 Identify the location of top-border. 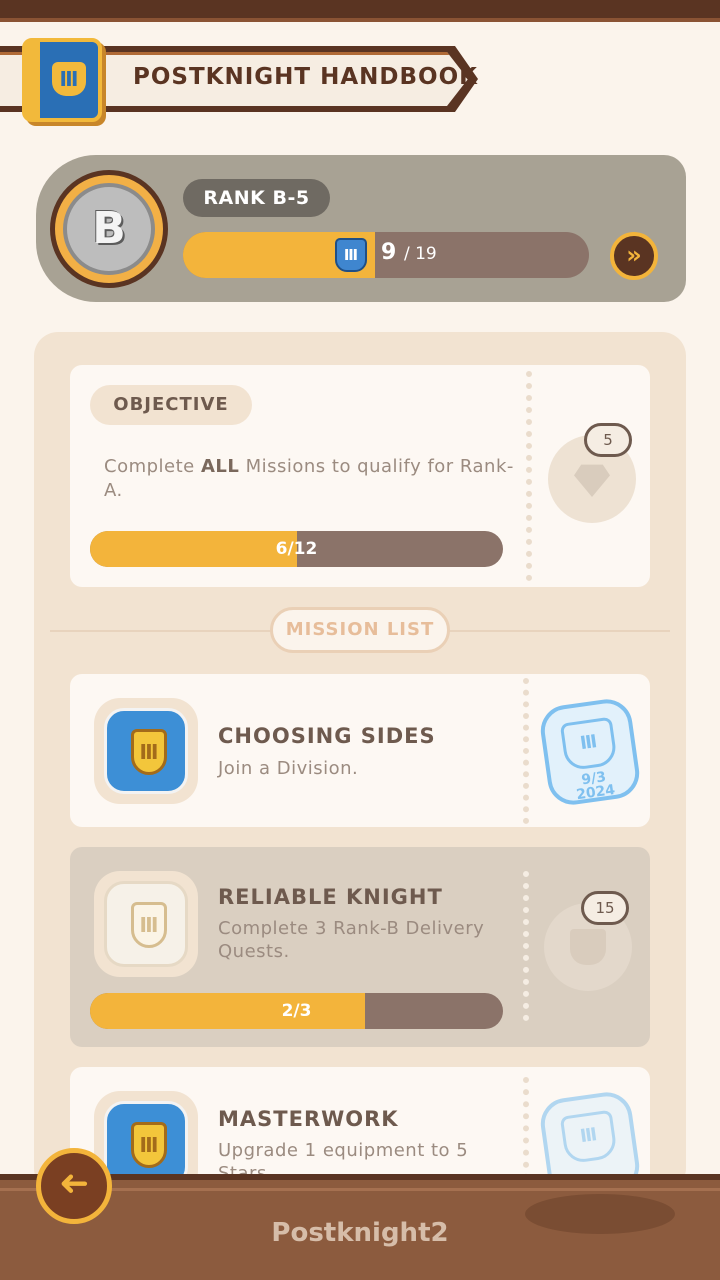
(360, 11).